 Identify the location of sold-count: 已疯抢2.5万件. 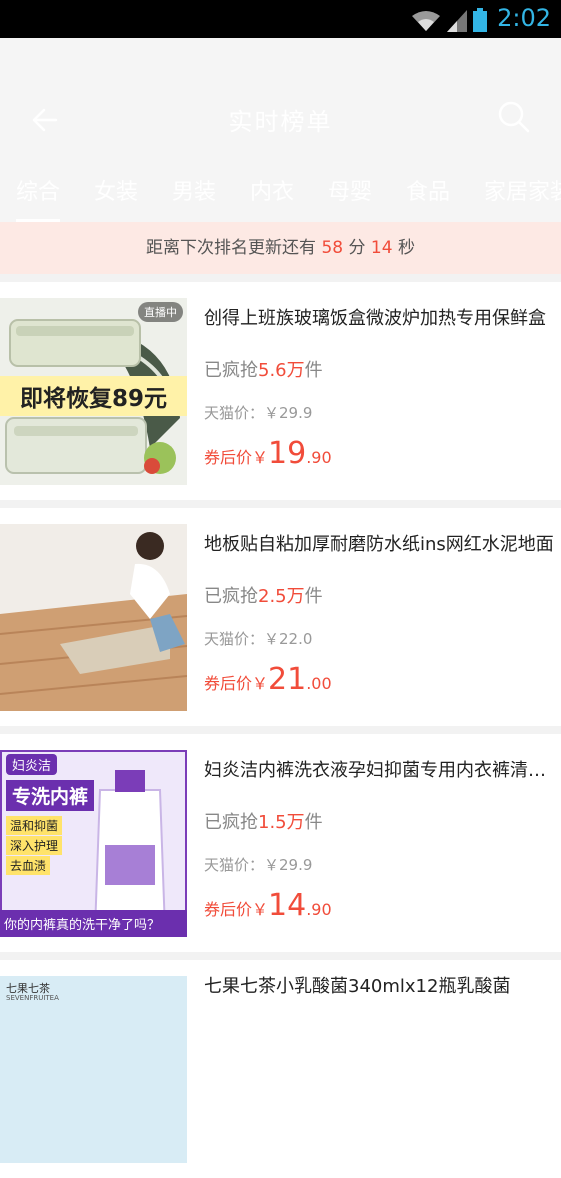
(263, 595).